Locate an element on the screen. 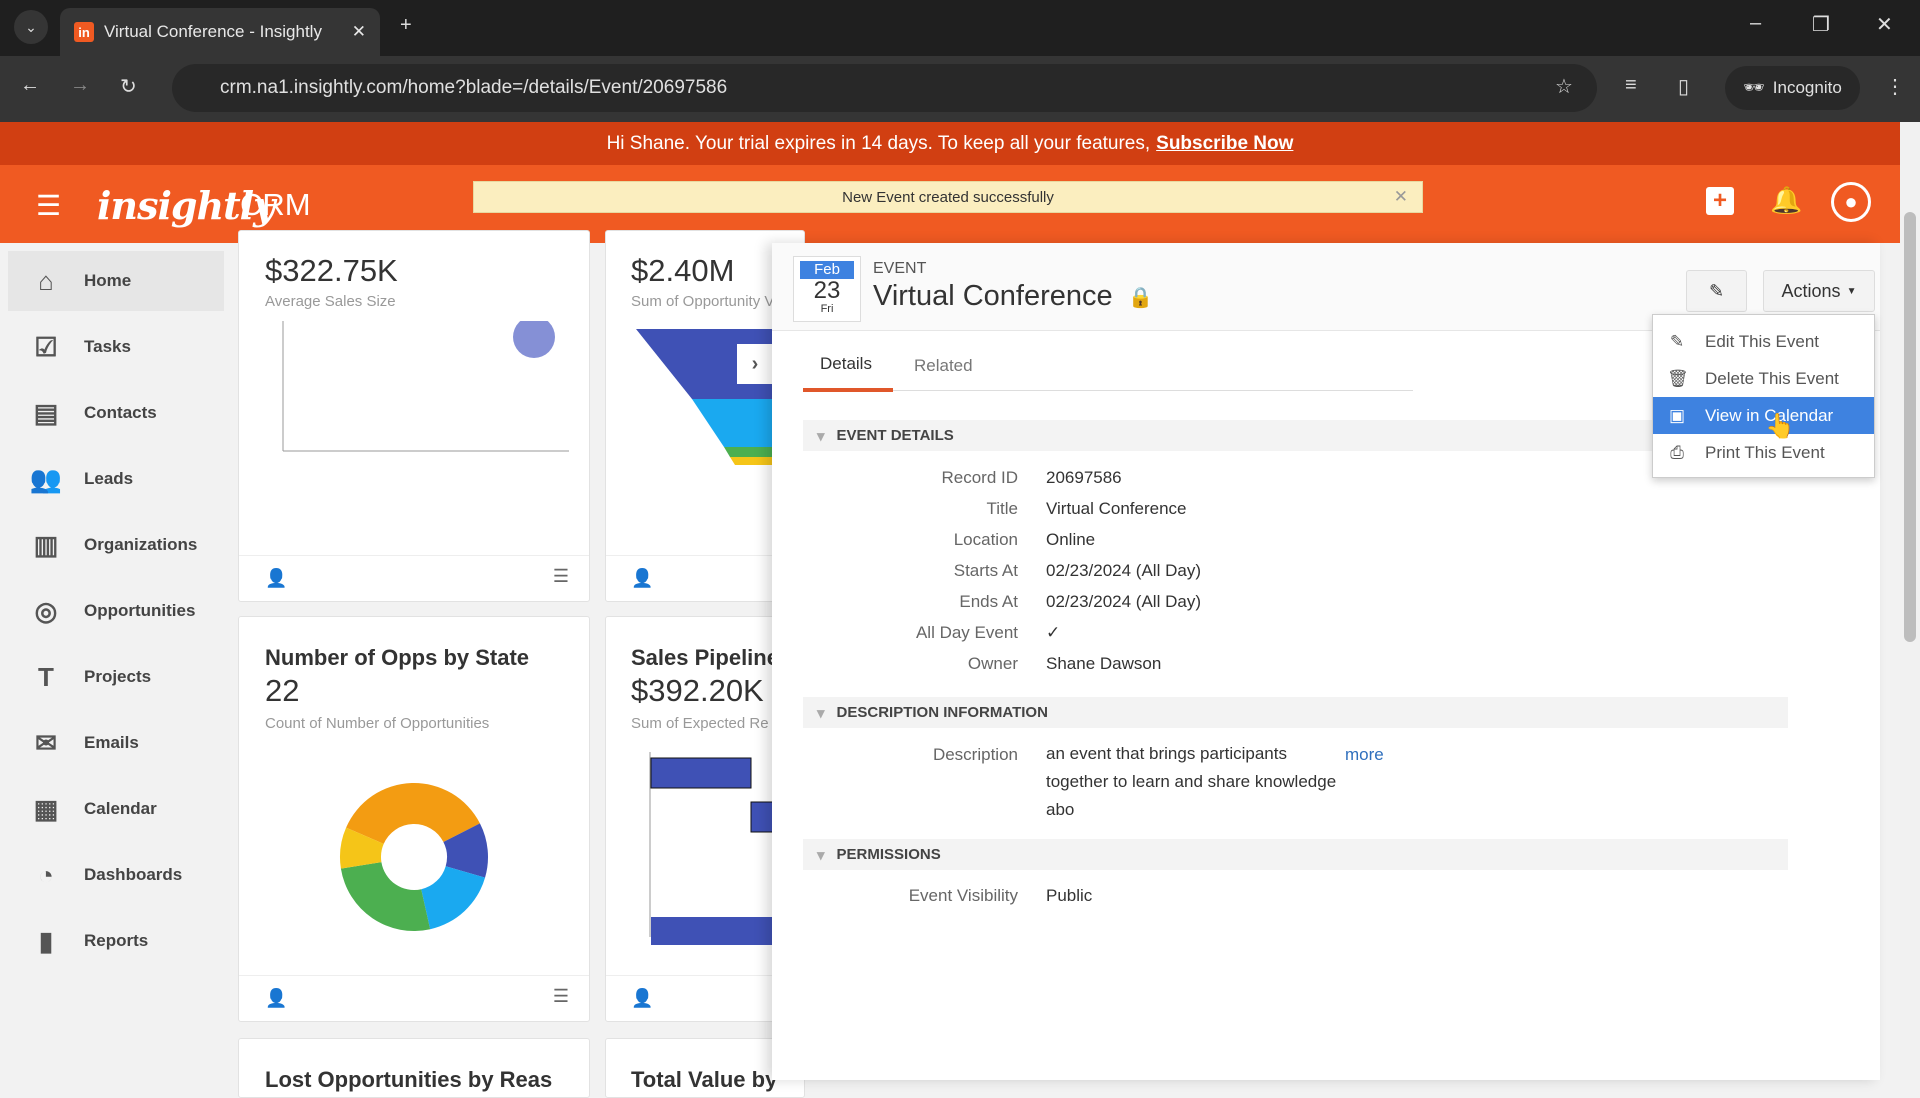 The height and width of the screenshot is (1098, 1920). field-label: Owner is located at coordinates (992, 663).